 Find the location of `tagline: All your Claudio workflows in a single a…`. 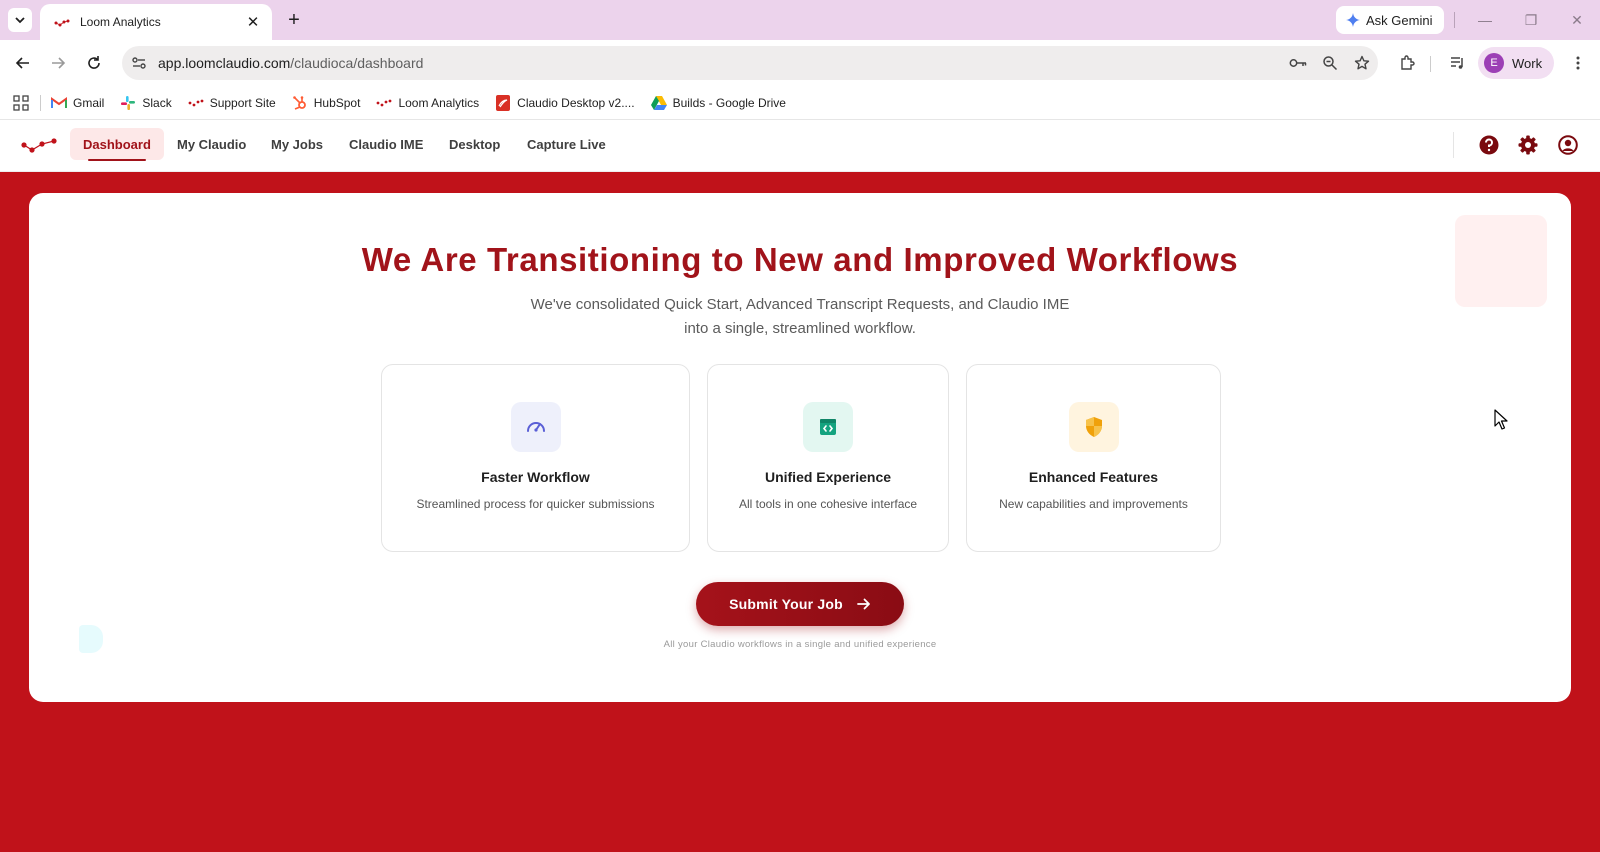

tagline: All your Claudio workflows in a single a… is located at coordinates (800, 644).